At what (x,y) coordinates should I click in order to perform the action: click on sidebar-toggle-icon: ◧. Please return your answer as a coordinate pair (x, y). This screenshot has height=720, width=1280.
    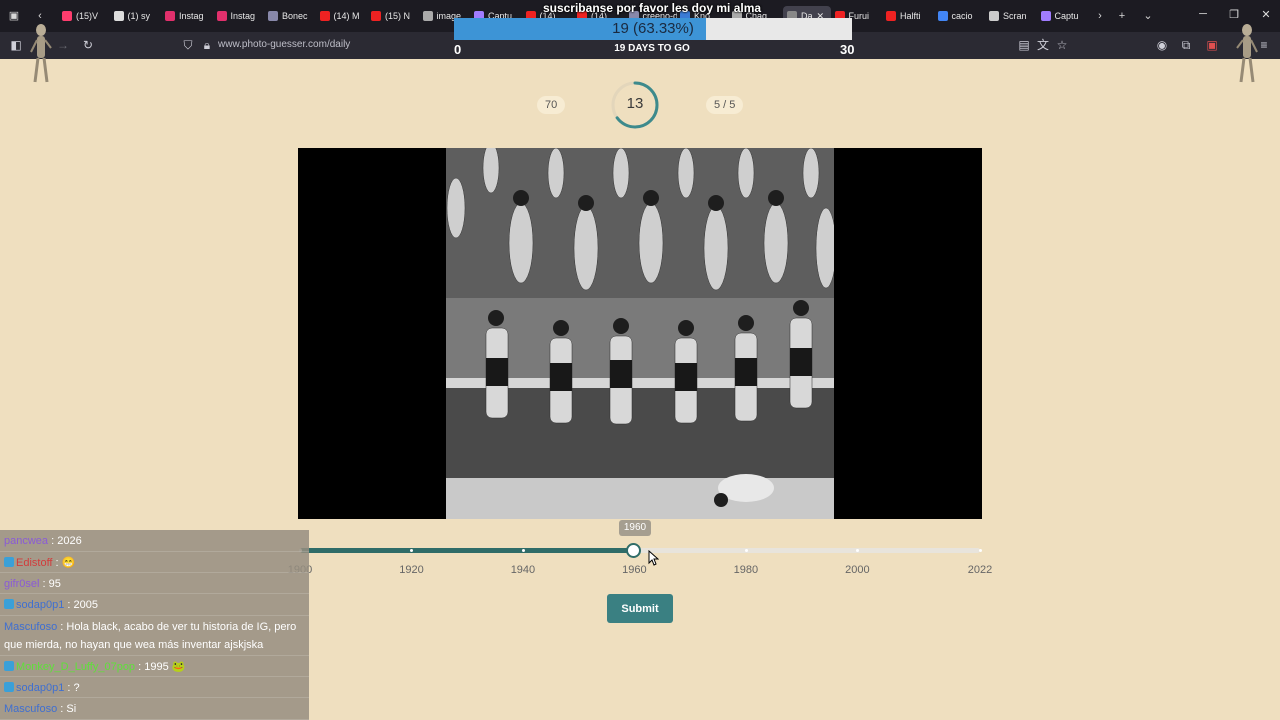
    Looking at the image, I should click on (16, 45).